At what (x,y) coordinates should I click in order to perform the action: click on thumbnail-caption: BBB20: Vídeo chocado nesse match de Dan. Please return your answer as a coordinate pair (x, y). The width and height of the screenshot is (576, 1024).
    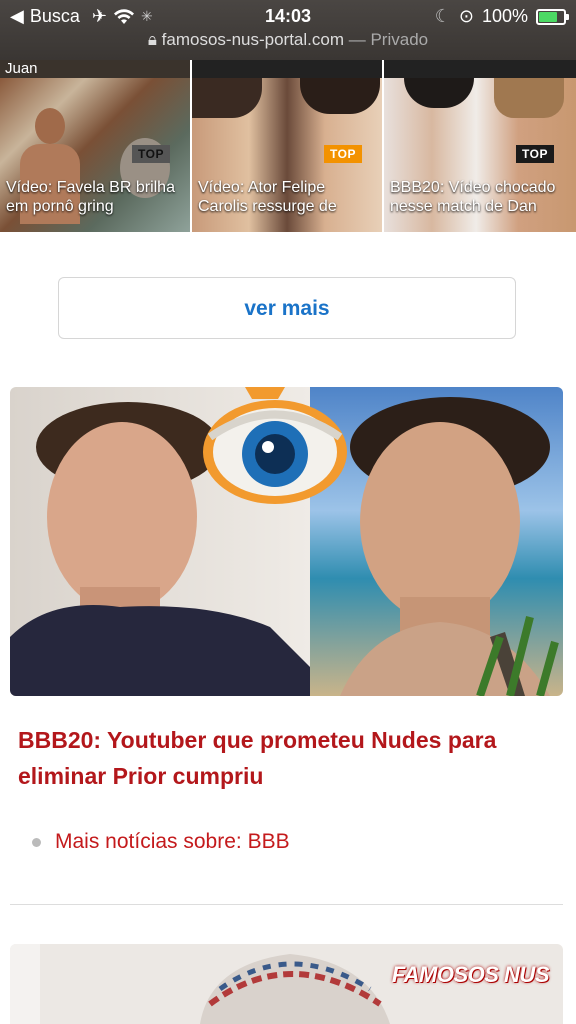
    Looking at the image, I should click on (473, 197).